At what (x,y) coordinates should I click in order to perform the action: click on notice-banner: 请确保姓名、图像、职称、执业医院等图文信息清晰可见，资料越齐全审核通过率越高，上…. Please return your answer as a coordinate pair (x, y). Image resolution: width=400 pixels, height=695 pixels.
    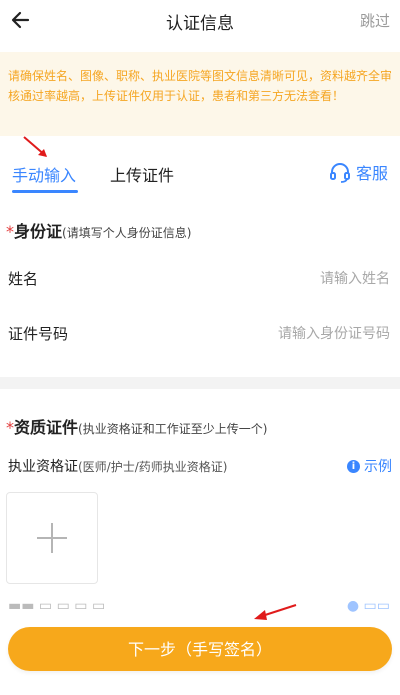
    Looking at the image, I should click on (200, 94).